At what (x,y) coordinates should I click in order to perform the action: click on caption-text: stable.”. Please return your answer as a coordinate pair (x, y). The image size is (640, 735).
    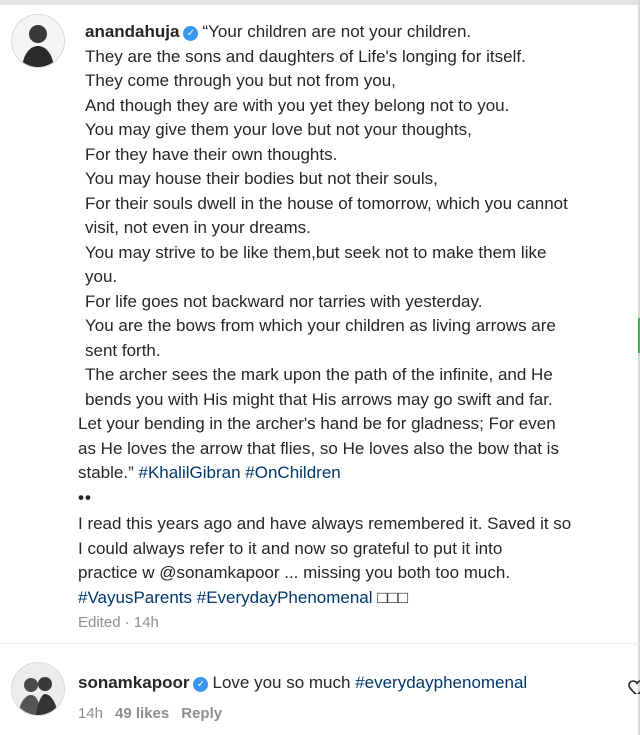
    Looking at the image, I should click on (108, 472).